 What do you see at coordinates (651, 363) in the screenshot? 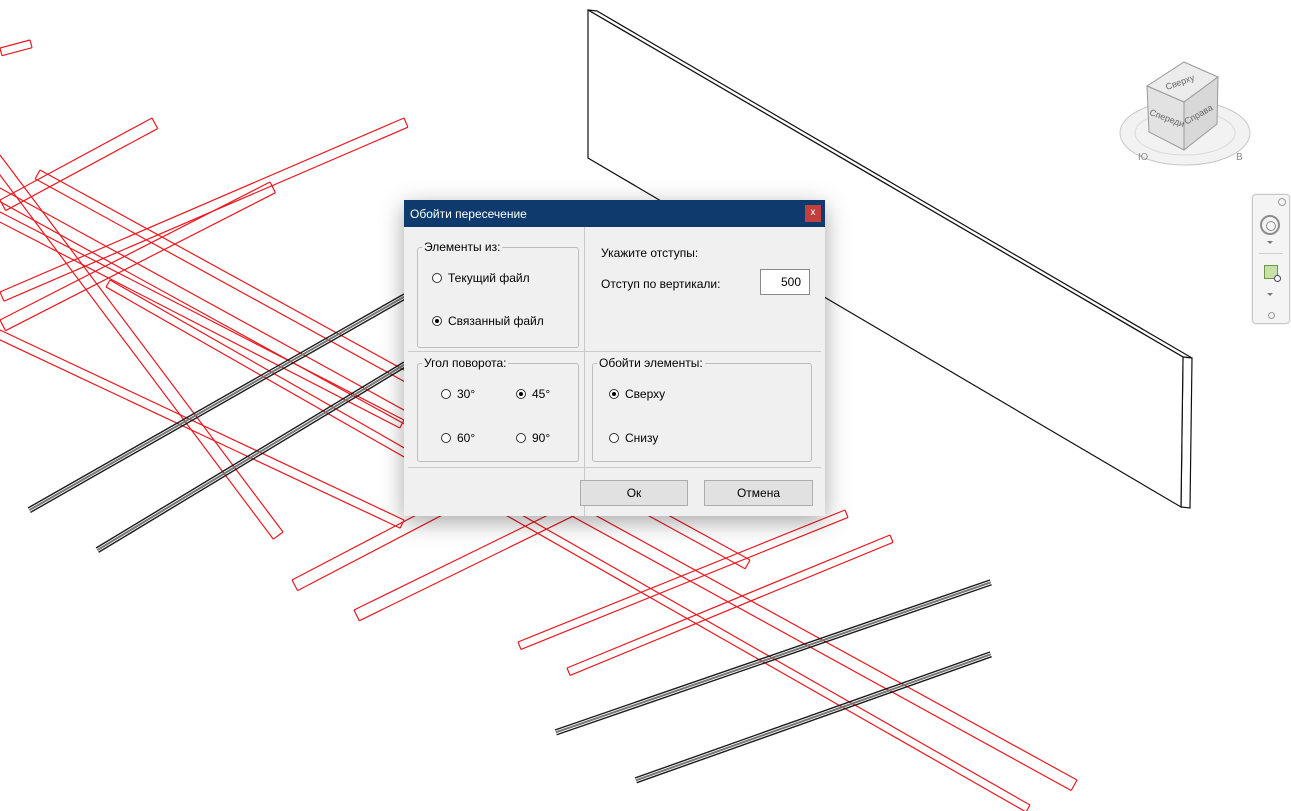
I see `bypass-group-legend: Обойти элементы:` at bounding box center [651, 363].